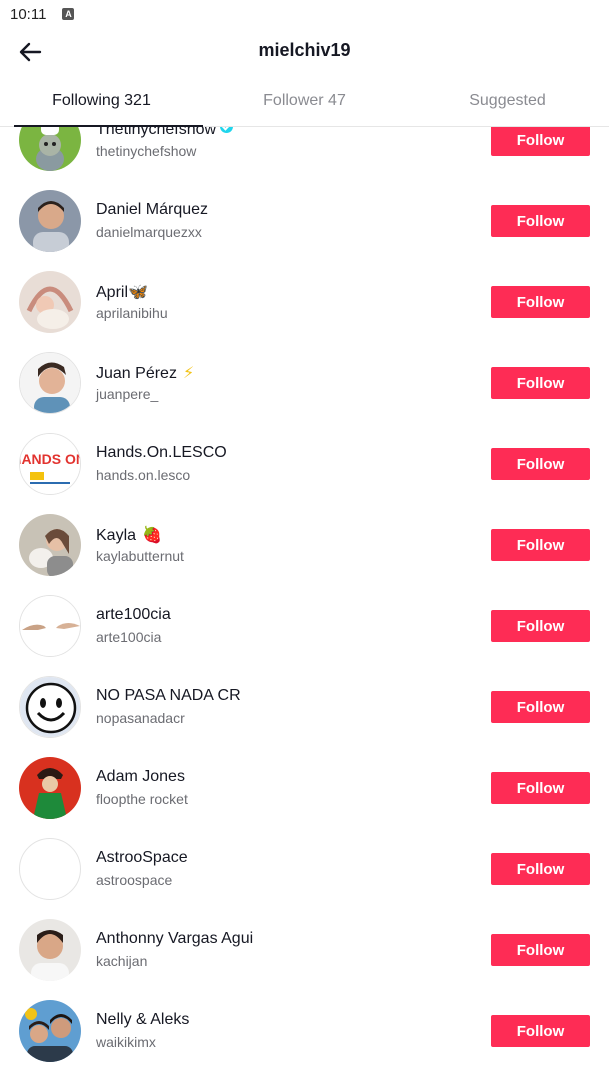 This screenshot has width=609, height=1080. Describe the element at coordinates (50, 459) in the screenshot. I see `avatar-logo-text: HANDS ON!` at that location.